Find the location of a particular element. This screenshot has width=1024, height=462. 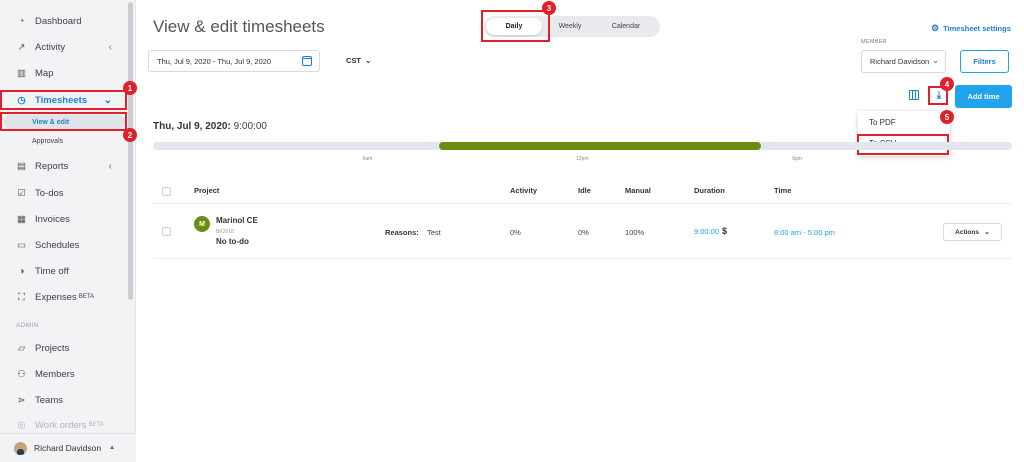

annotation-badge-4: 4 is located at coordinates (947, 84).